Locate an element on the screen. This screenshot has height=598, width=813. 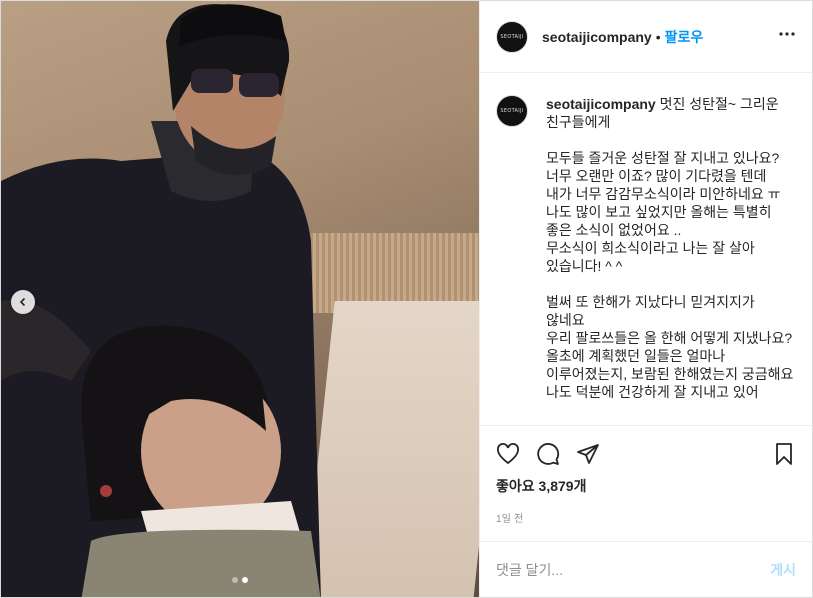
comment-form: 게시 is located at coordinates (646, 569).